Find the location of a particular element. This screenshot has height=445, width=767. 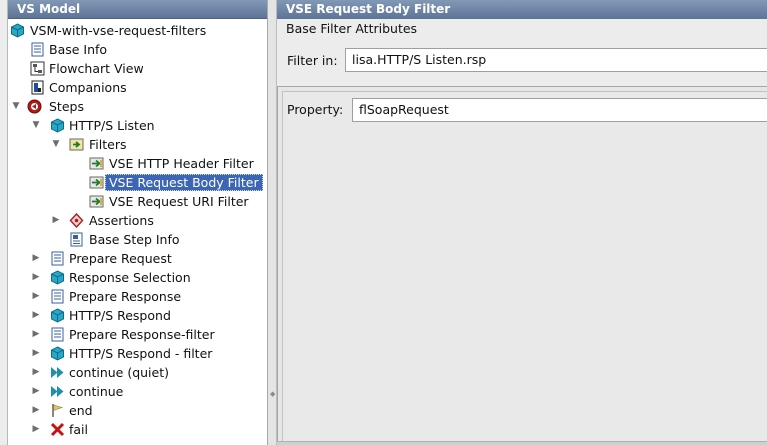

tree-node-label: HTTP/S Respond is located at coordinates (120, 315).